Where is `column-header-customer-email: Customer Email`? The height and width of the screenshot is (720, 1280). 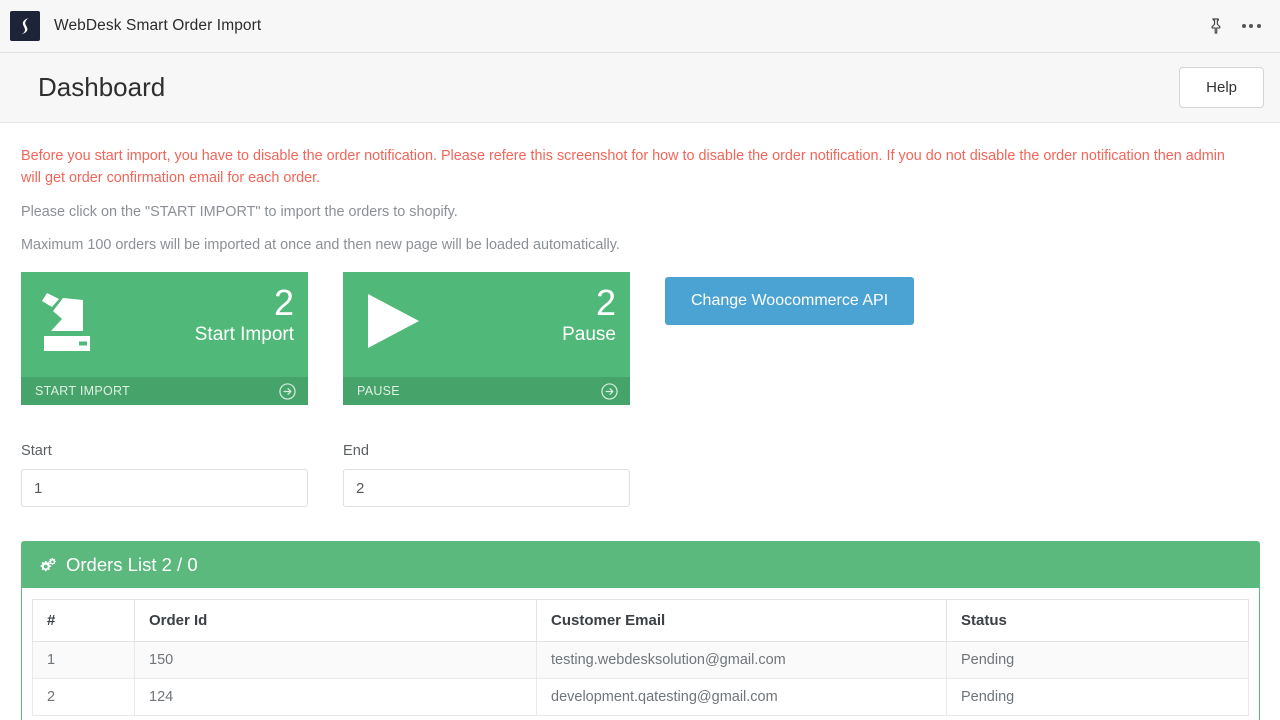
column-header-customer-email: Customer Email is located at coordinates (741, 620).